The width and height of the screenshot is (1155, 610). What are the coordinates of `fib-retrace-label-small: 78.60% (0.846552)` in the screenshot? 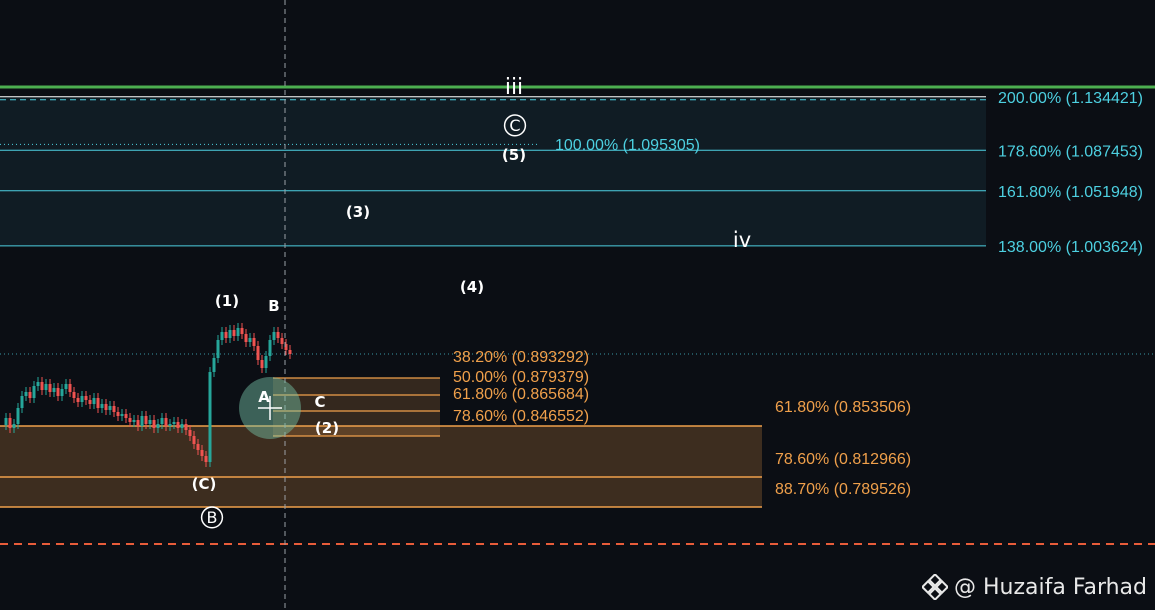 It's located at (521, 416).